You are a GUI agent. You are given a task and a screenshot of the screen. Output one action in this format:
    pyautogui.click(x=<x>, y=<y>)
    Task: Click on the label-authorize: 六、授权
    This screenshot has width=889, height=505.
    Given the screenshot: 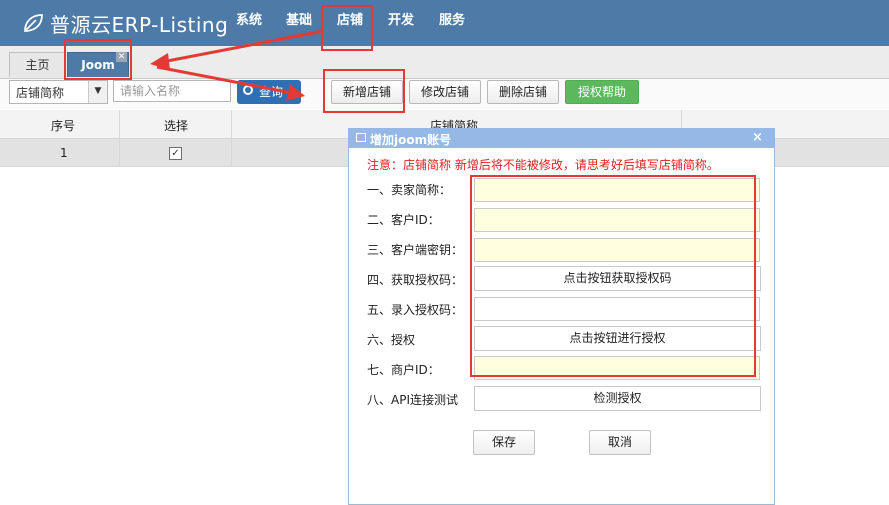 What is the action you would take?
    pyautogui.click(x=391, y=340)
    